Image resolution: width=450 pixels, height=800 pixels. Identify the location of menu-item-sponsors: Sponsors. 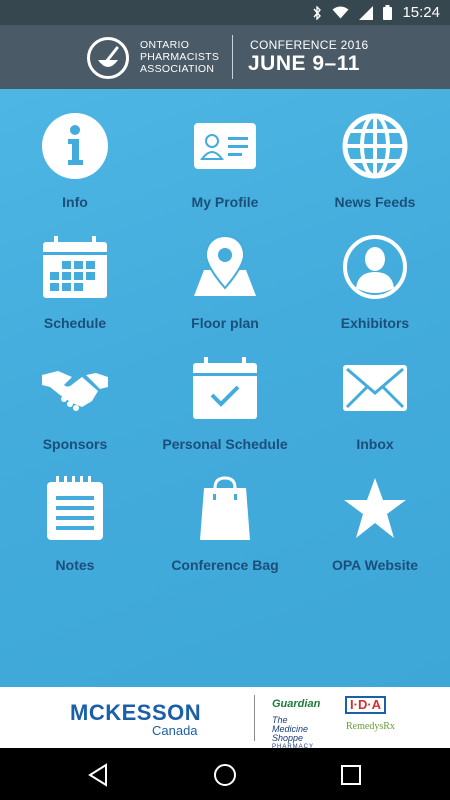
(75, 391).